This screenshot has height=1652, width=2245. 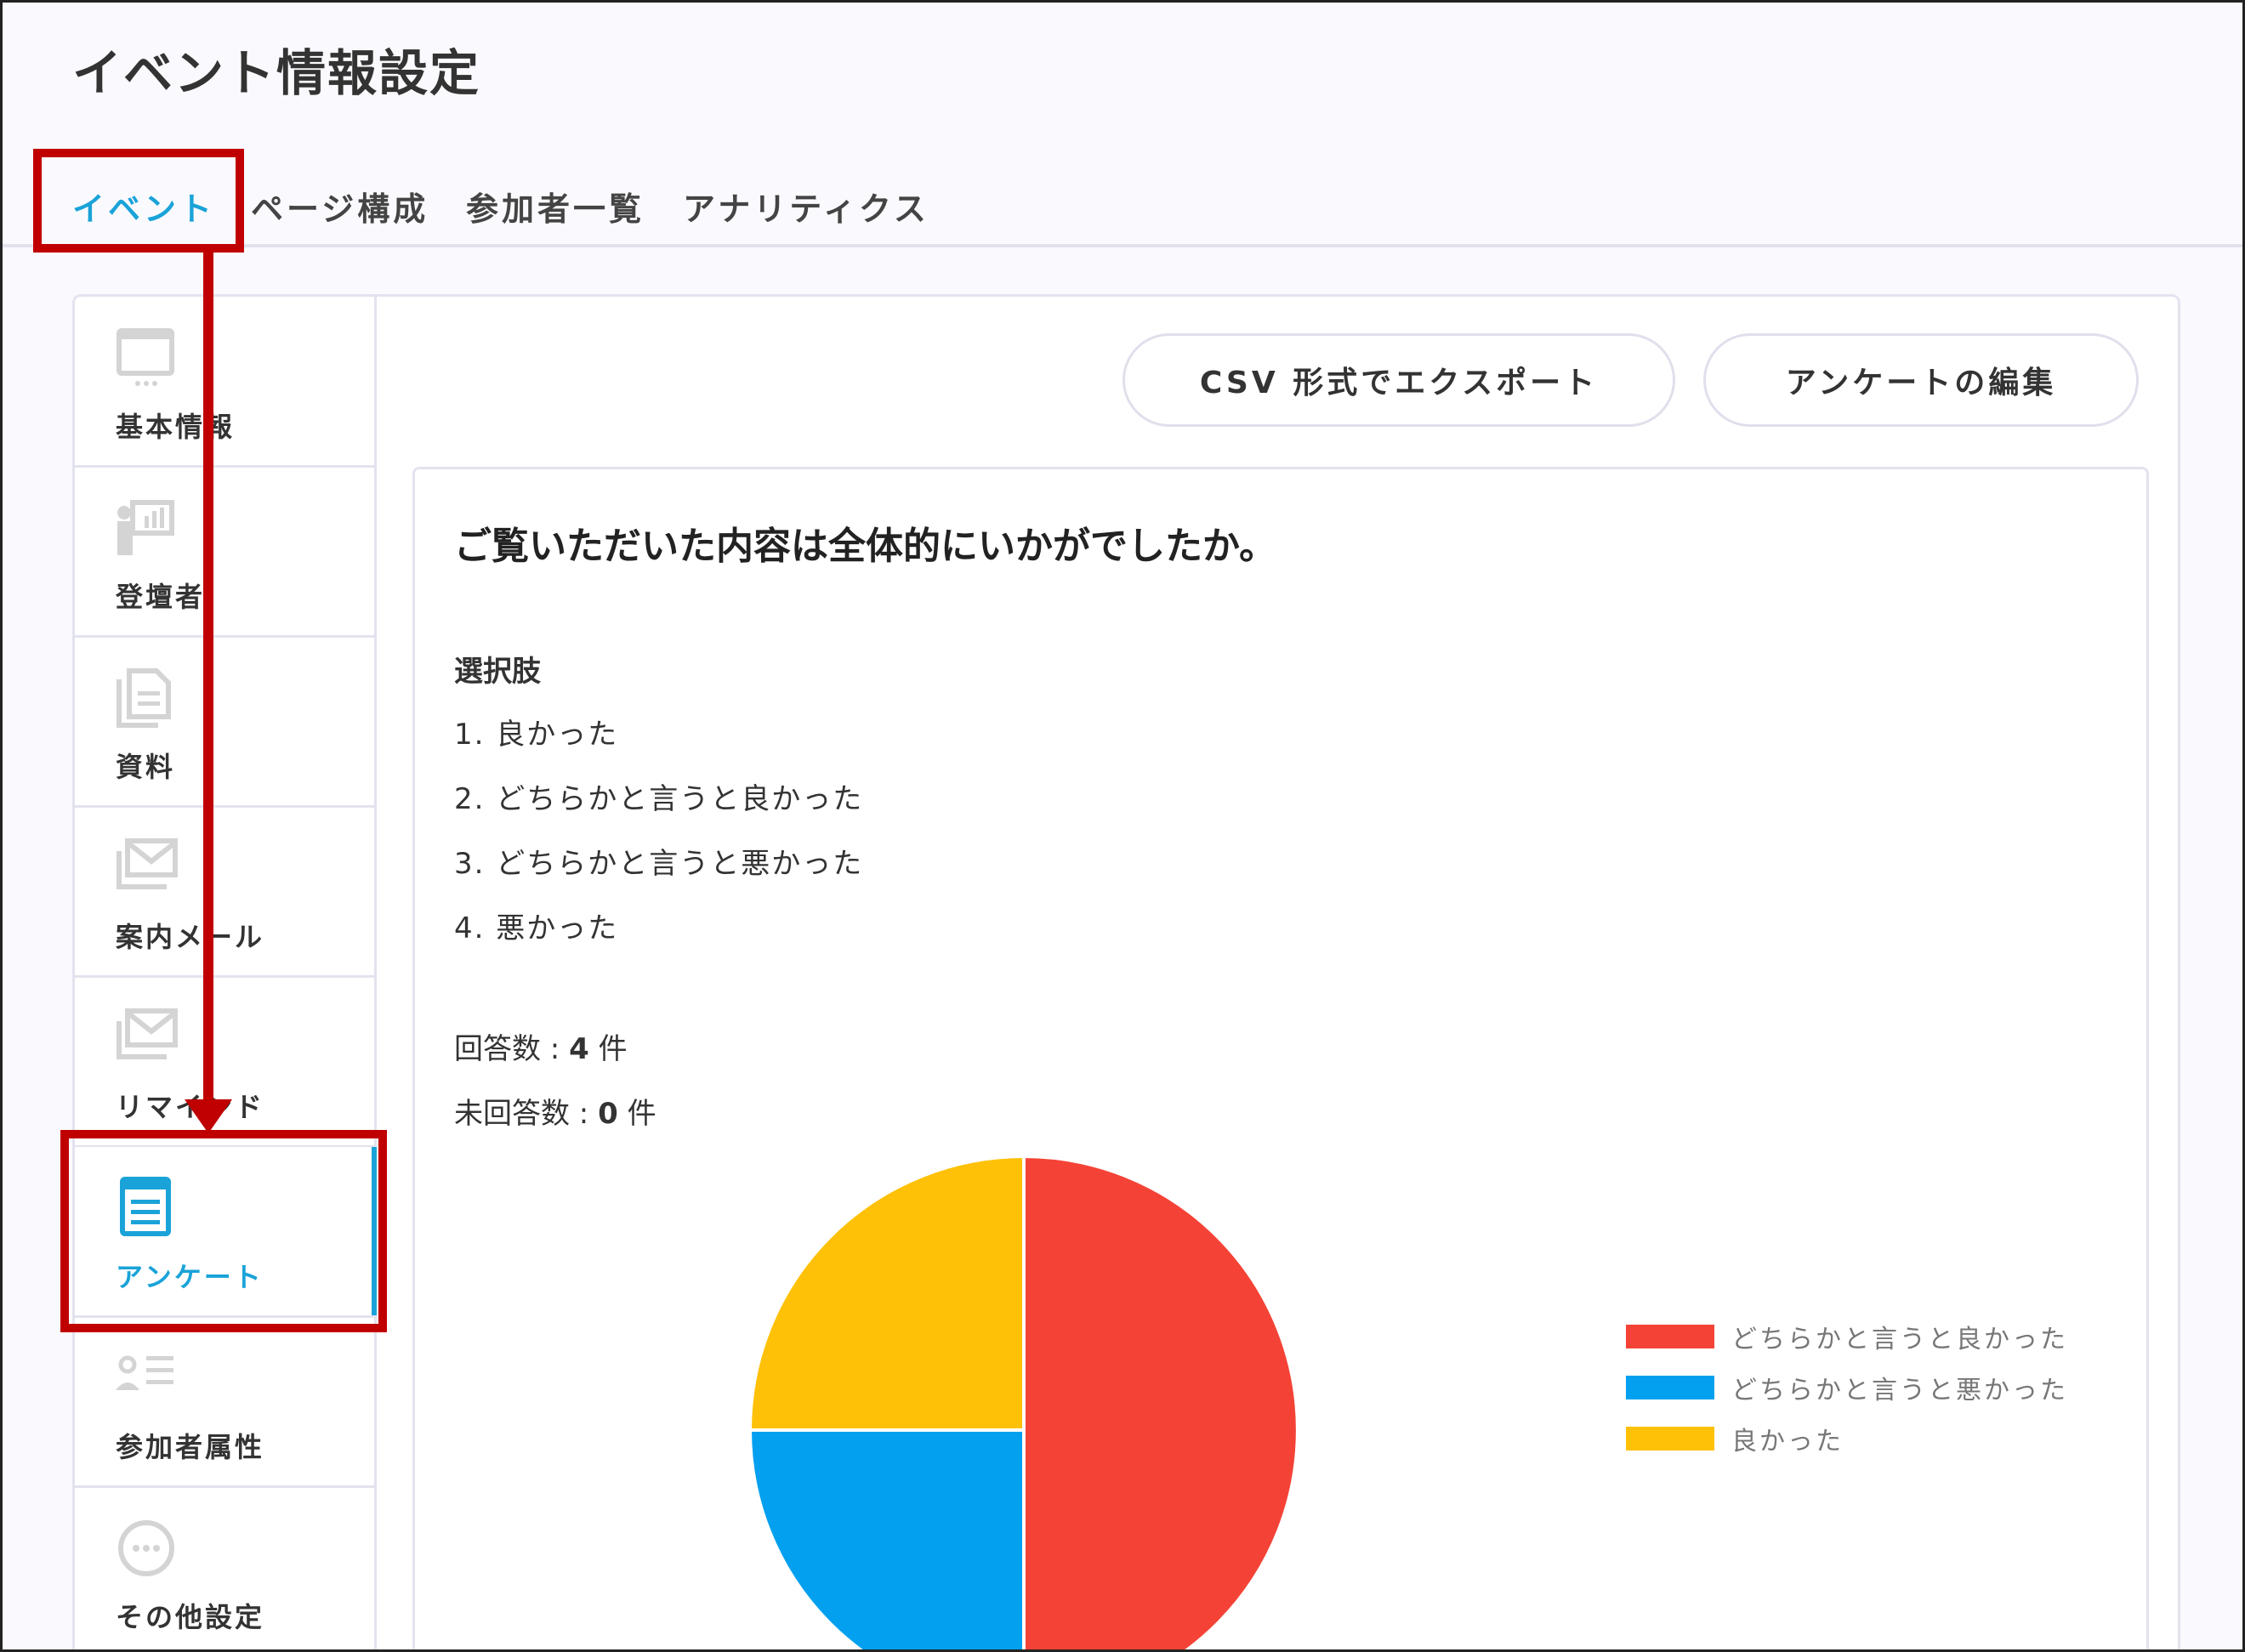 I want to click on annotation-arrow, so click(x=208, y=693).